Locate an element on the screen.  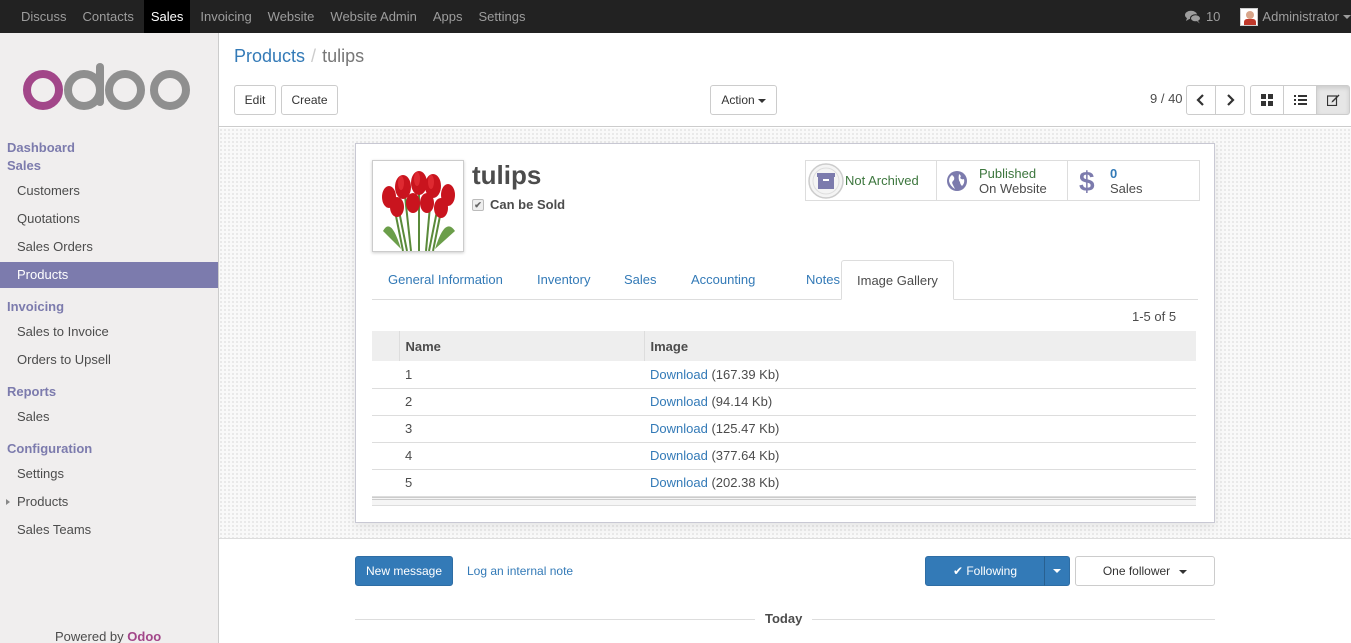
row-name: 5 is located at coordinates (521, 483).